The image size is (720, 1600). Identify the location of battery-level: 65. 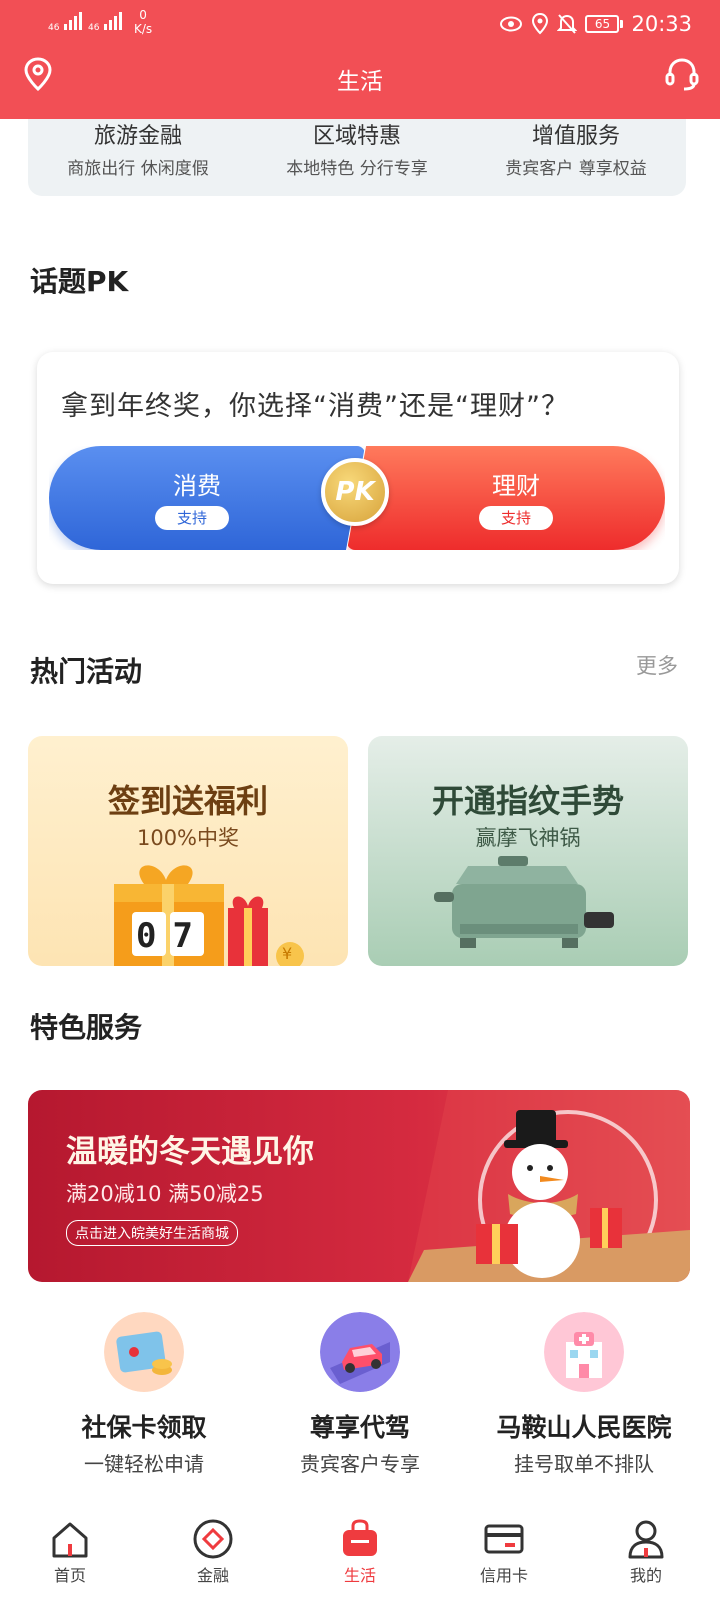
(602, 24).